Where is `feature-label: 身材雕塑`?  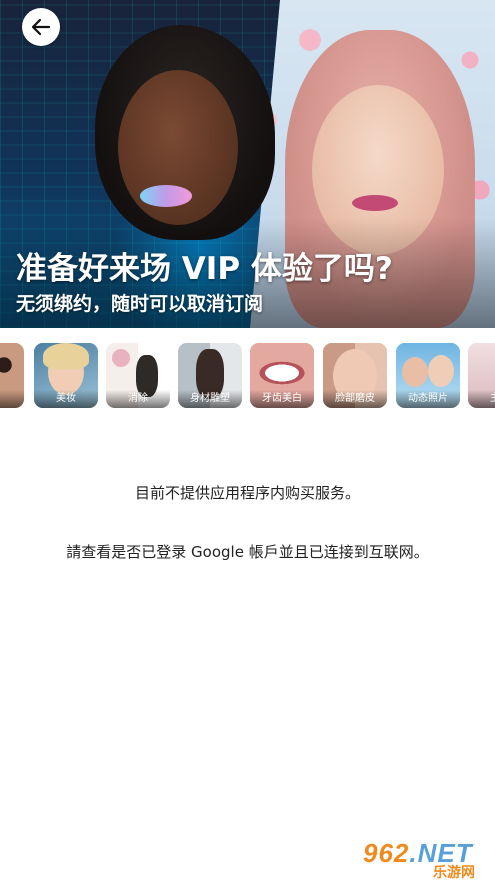 feature-label: 身材雕塑 is located at coordinates (210, 399).